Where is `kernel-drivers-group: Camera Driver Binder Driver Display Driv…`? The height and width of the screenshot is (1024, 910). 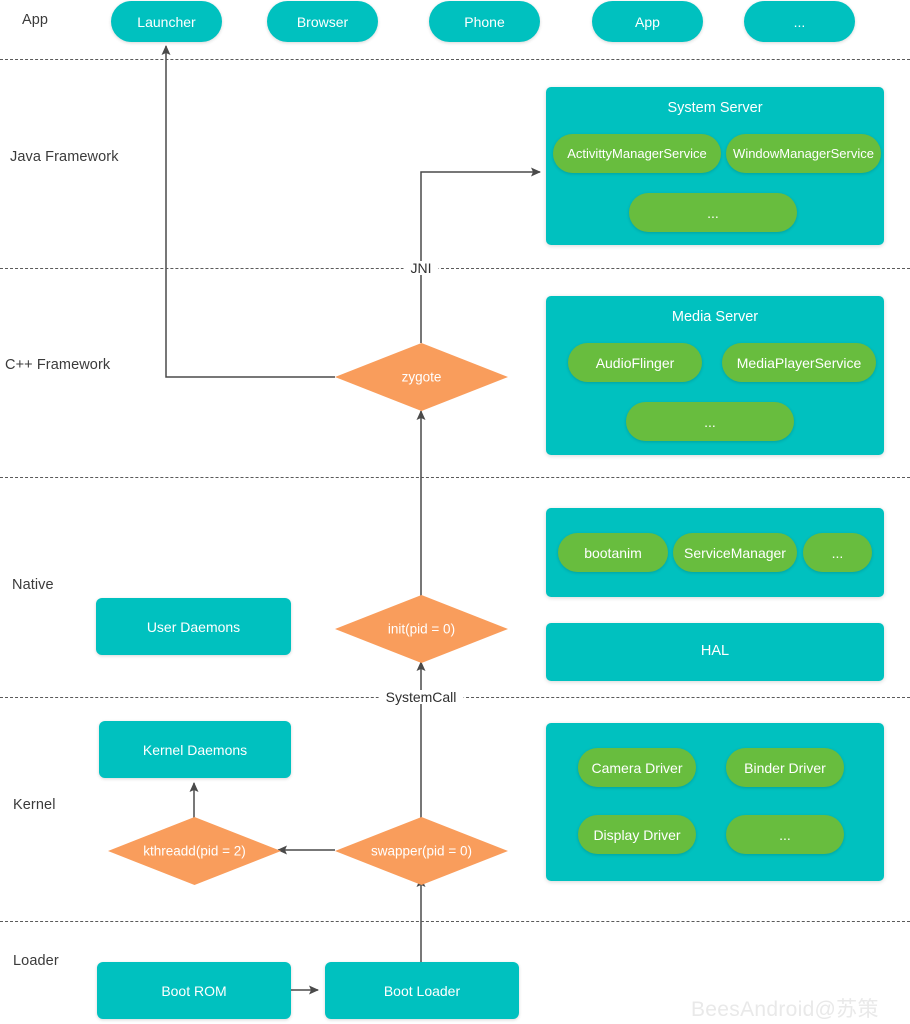 kernel-drivers-group: Camera Driver Binder Driver Display Driv… is located at coordinates (715, 802).